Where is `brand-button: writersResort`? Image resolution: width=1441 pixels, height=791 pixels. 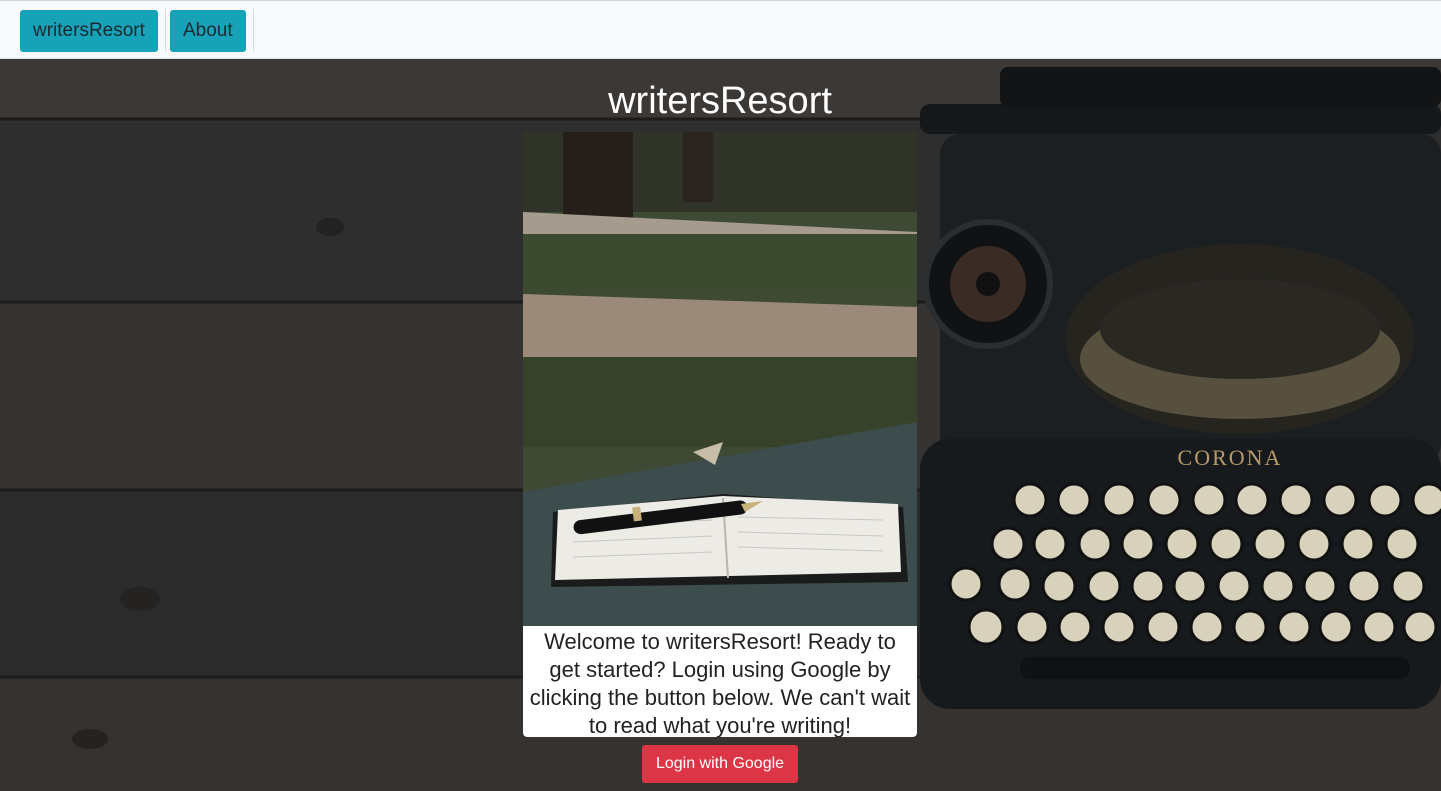
brand-button: writersResort is located at coordinates (89, 31).